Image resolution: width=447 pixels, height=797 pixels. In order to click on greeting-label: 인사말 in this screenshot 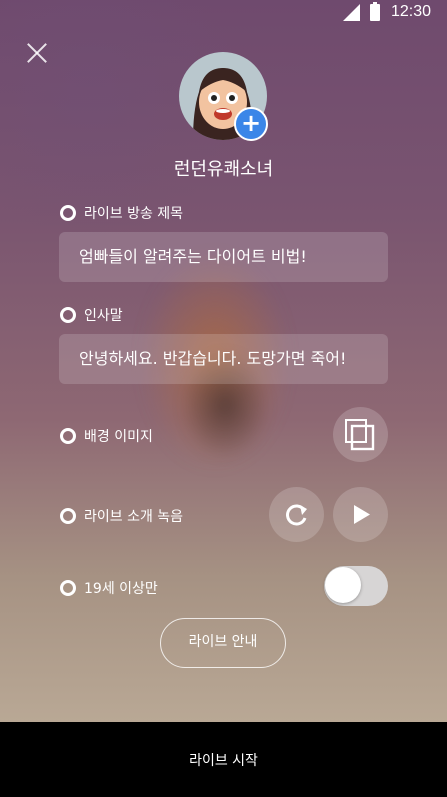, I will do `click(91, 315)`.